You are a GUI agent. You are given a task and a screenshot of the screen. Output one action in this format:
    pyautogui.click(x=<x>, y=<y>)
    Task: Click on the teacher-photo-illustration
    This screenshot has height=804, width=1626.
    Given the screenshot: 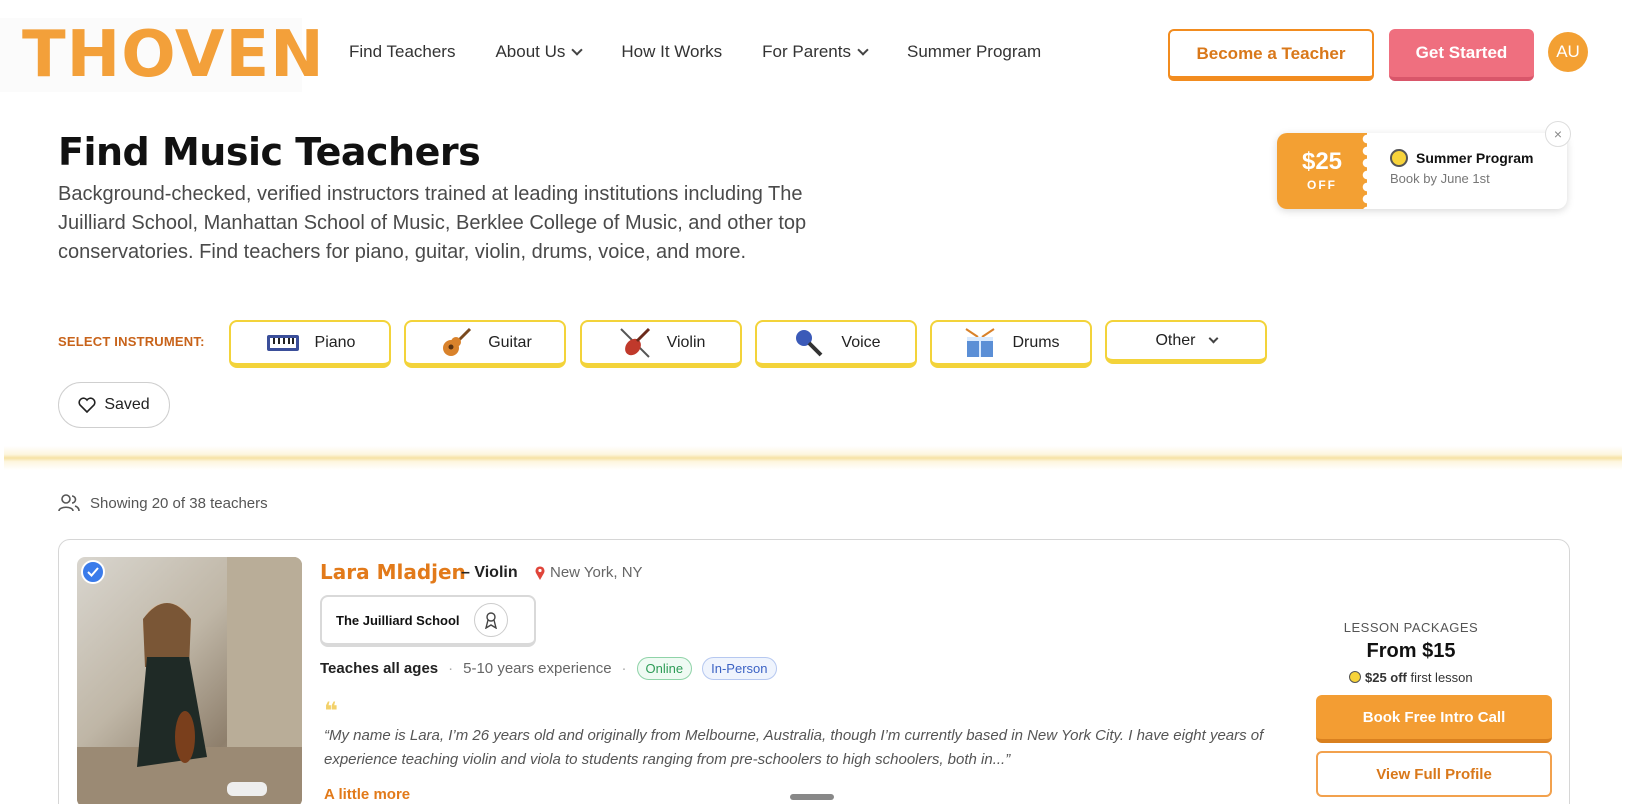 What is the action you would take?
    pyautogui.click(x=189, y=680)
    